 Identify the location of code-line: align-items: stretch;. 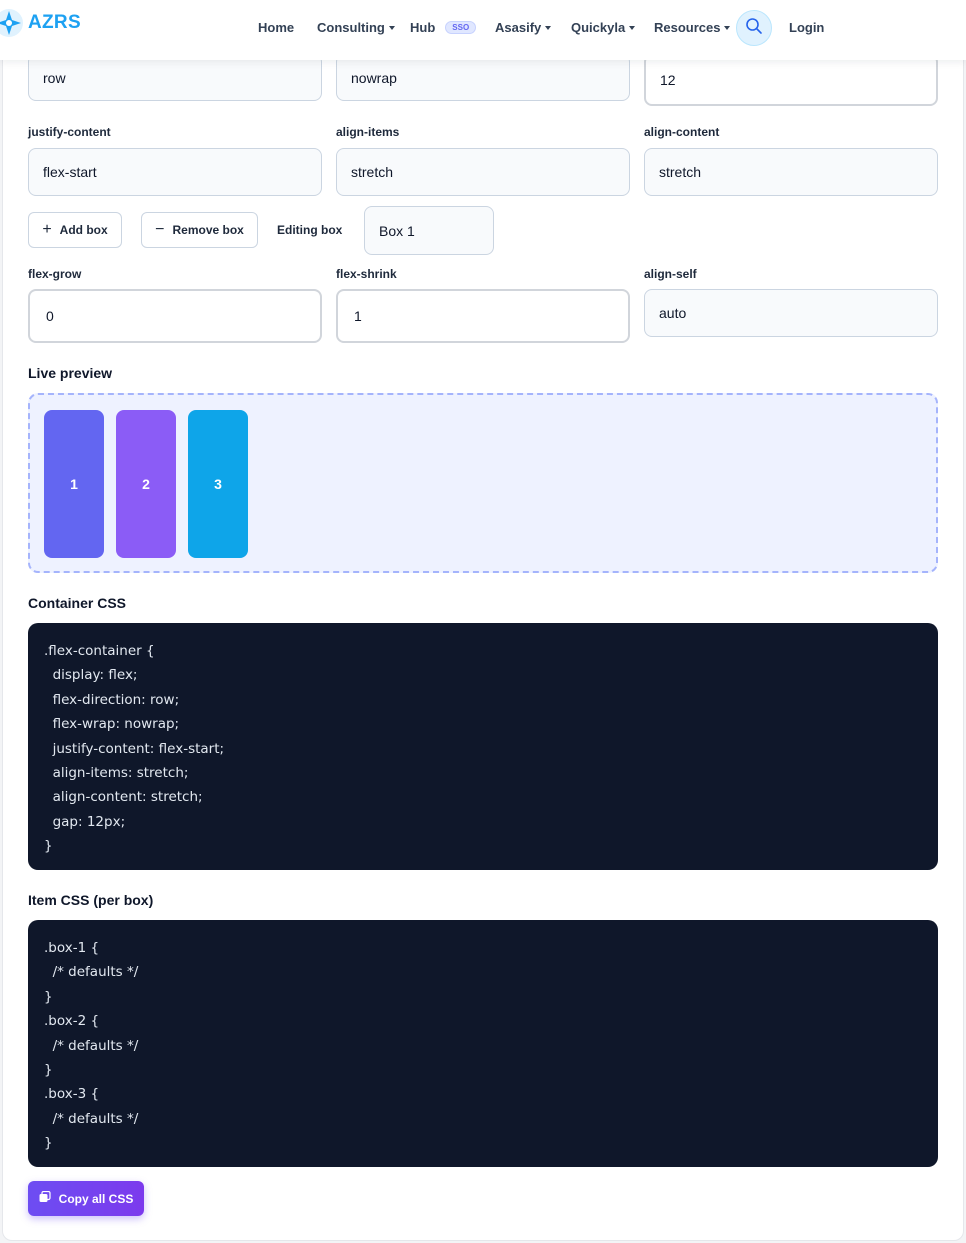
(116, 772).